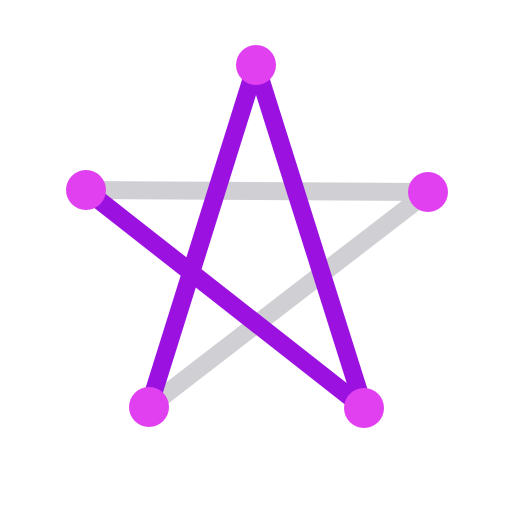 This screenshot has width=512, height=512. What do you see at coordinates (86, 190) in the screenshot?
I see `node-left` at bounding box center [86, 190].